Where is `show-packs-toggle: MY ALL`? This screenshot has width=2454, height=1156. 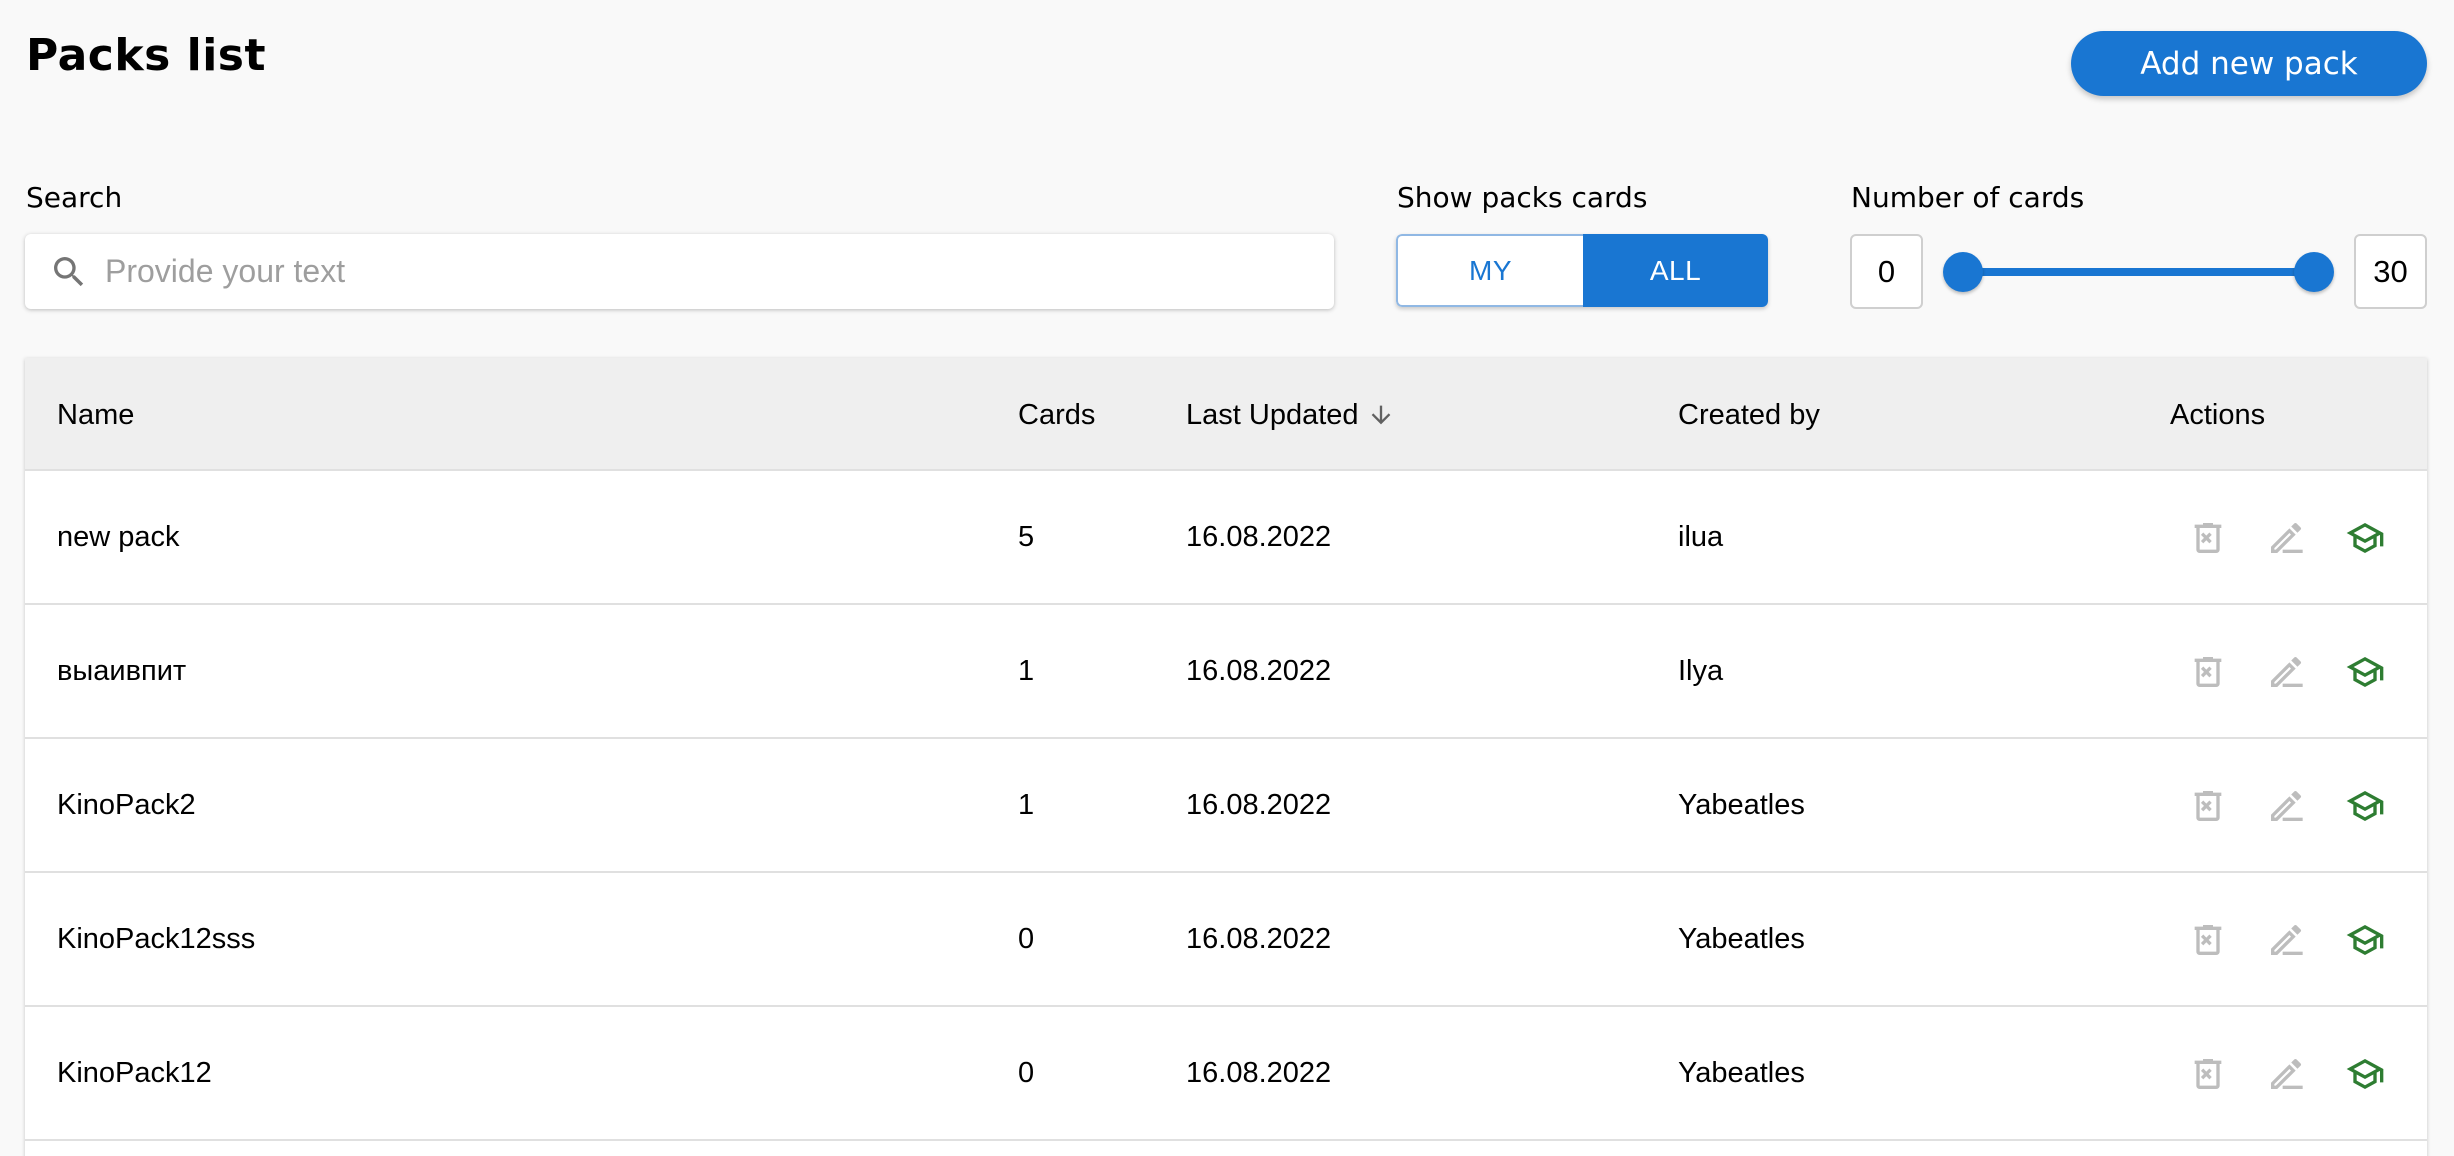 show-packs-toggle: MY ALL is located at coordinates (1582, 270).